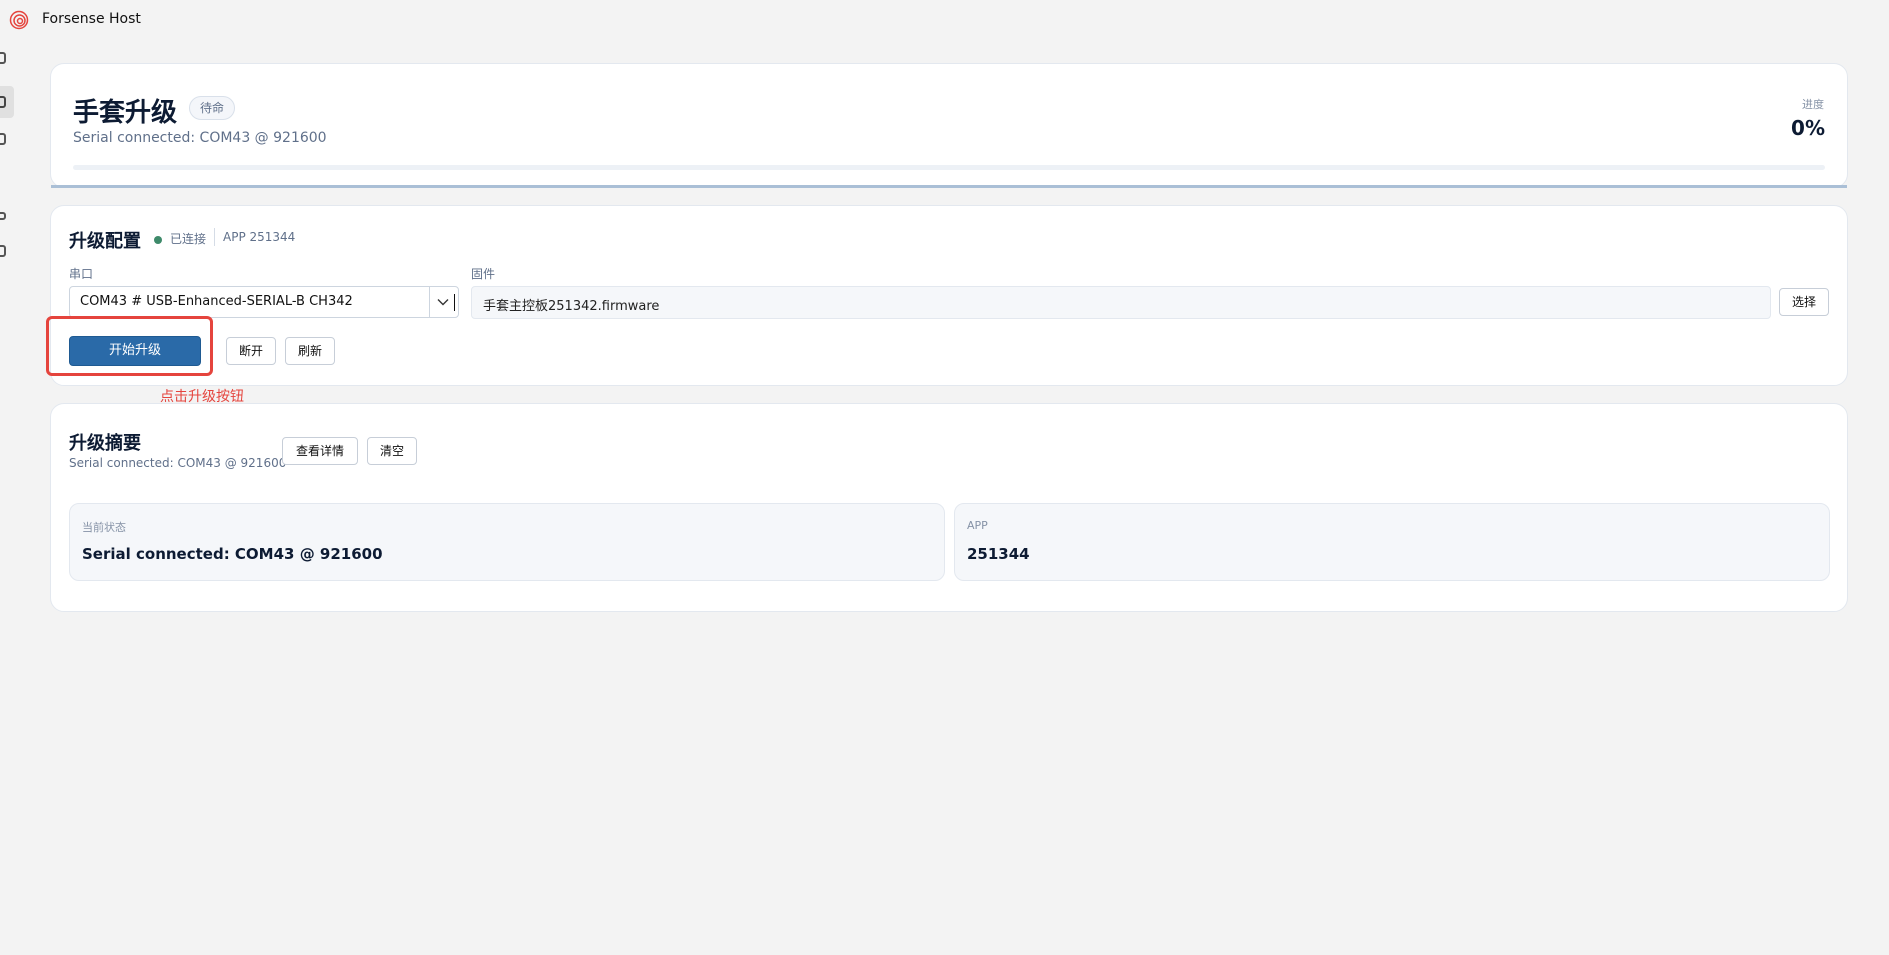 This screenshot has height=955, width=1889. Describe the element at coordinates (507, 542) in the screenshot. I see `stat-current-status: 当前状态 Serial connected: COM43 @ 921600` at that location.